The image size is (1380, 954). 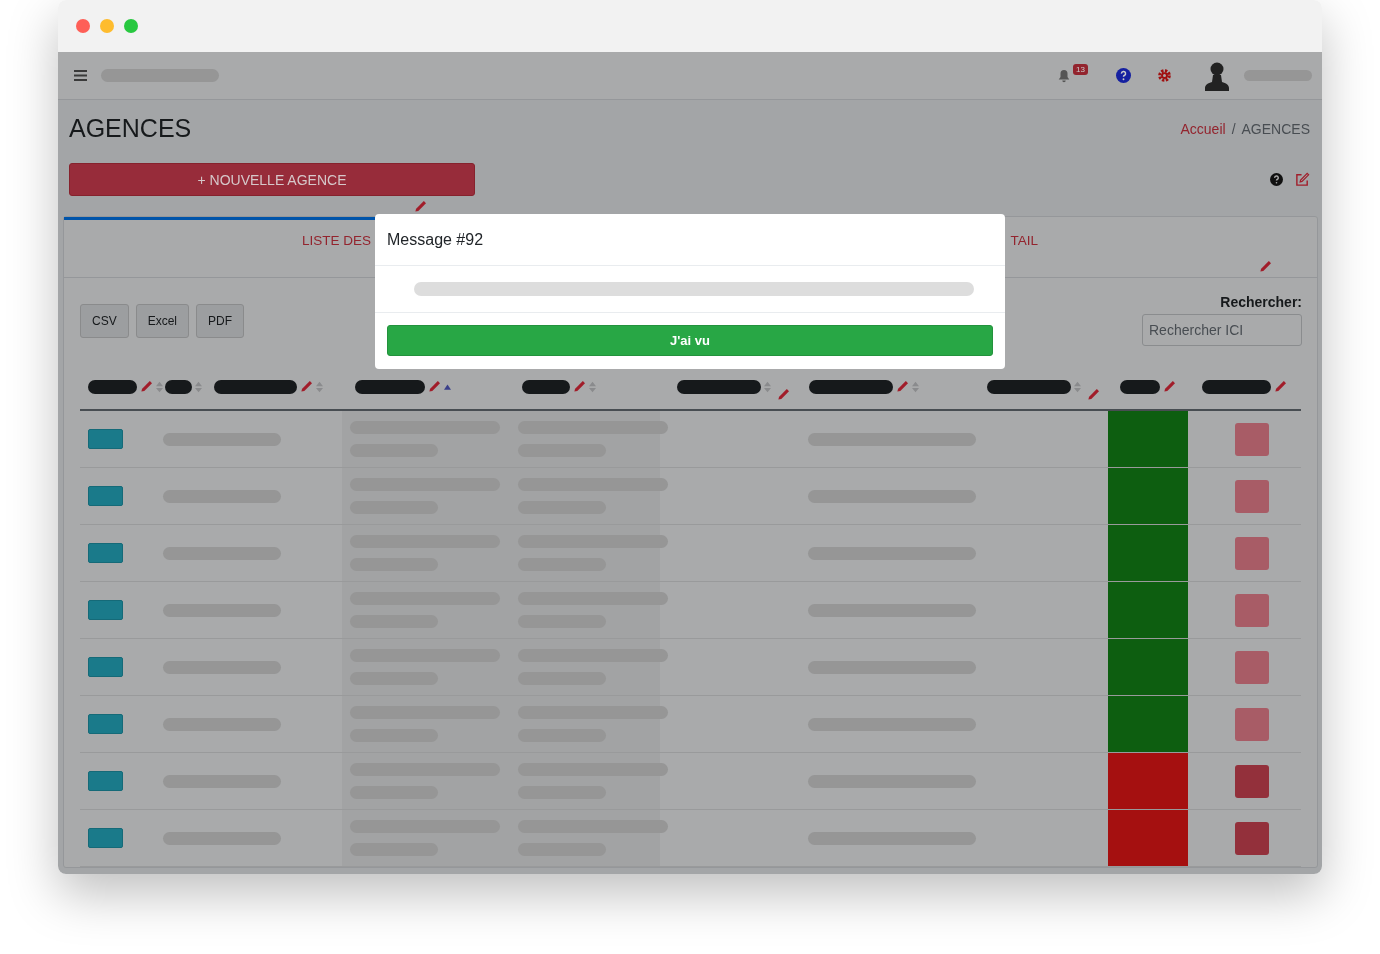 I want to click on search-label: Rechercher:, so click(x=1261, y=302).